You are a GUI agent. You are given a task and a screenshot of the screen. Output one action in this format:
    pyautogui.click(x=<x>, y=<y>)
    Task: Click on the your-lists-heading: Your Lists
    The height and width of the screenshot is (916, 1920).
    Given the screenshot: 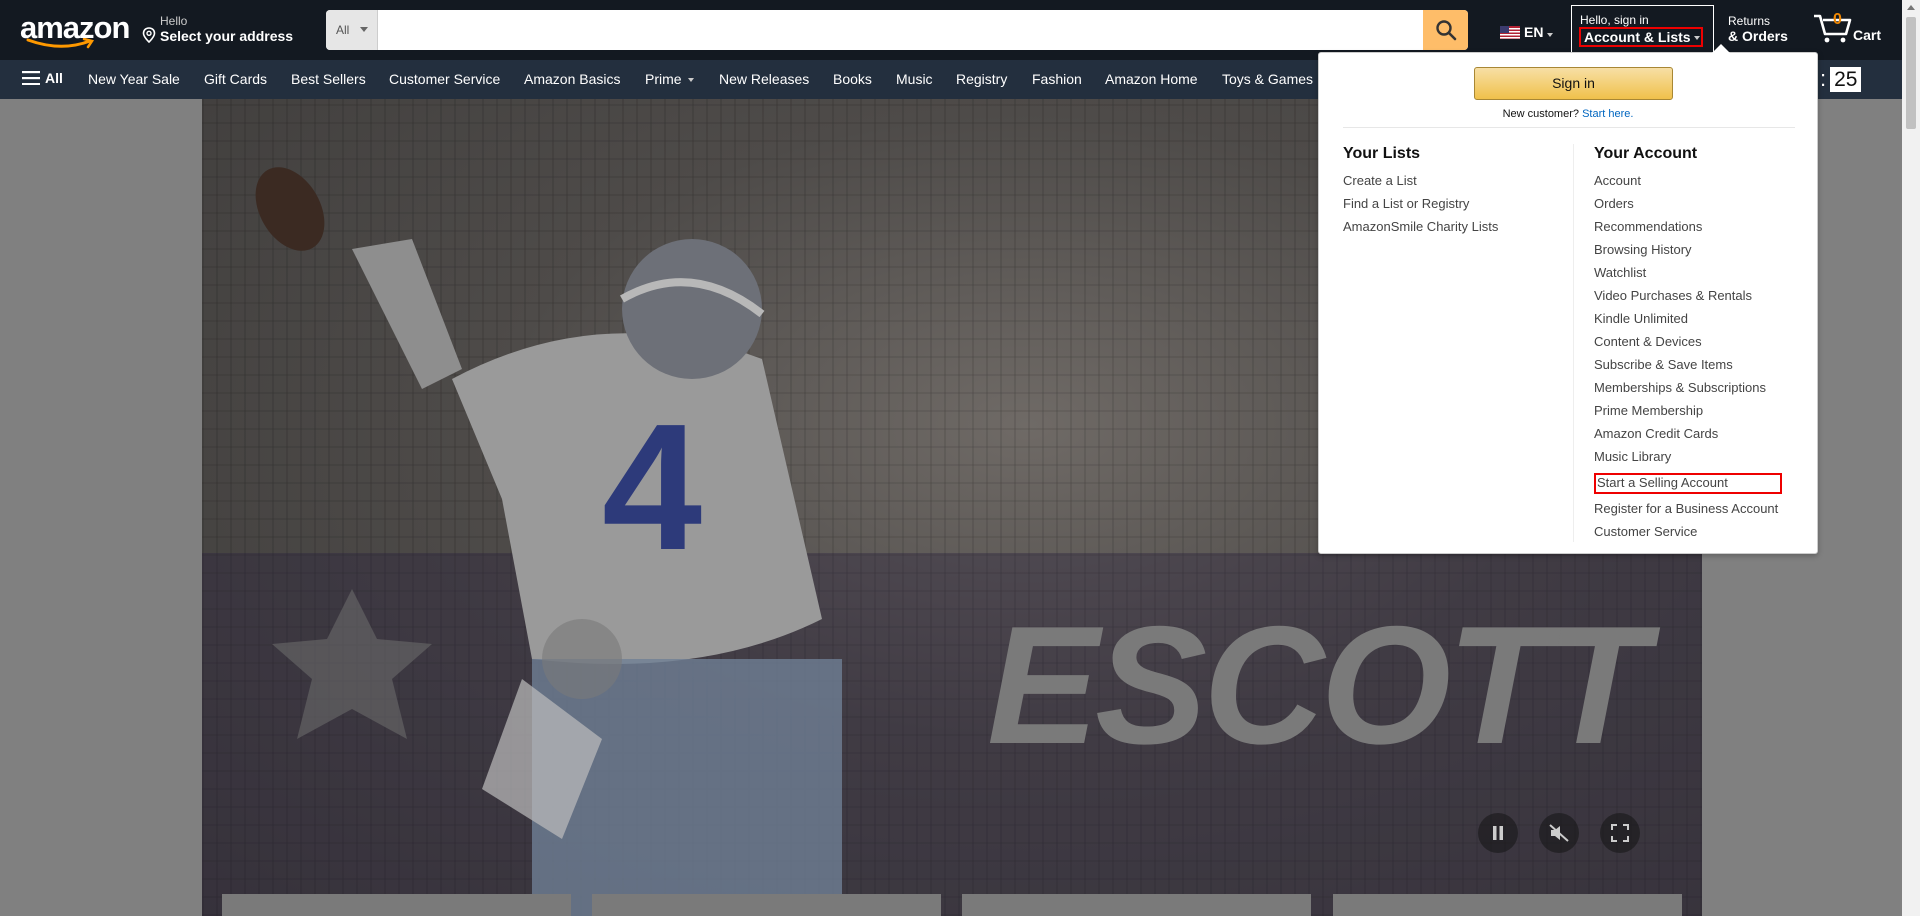 What is the action you would take?
    pyautogui.click(x=1382, y=153)
    